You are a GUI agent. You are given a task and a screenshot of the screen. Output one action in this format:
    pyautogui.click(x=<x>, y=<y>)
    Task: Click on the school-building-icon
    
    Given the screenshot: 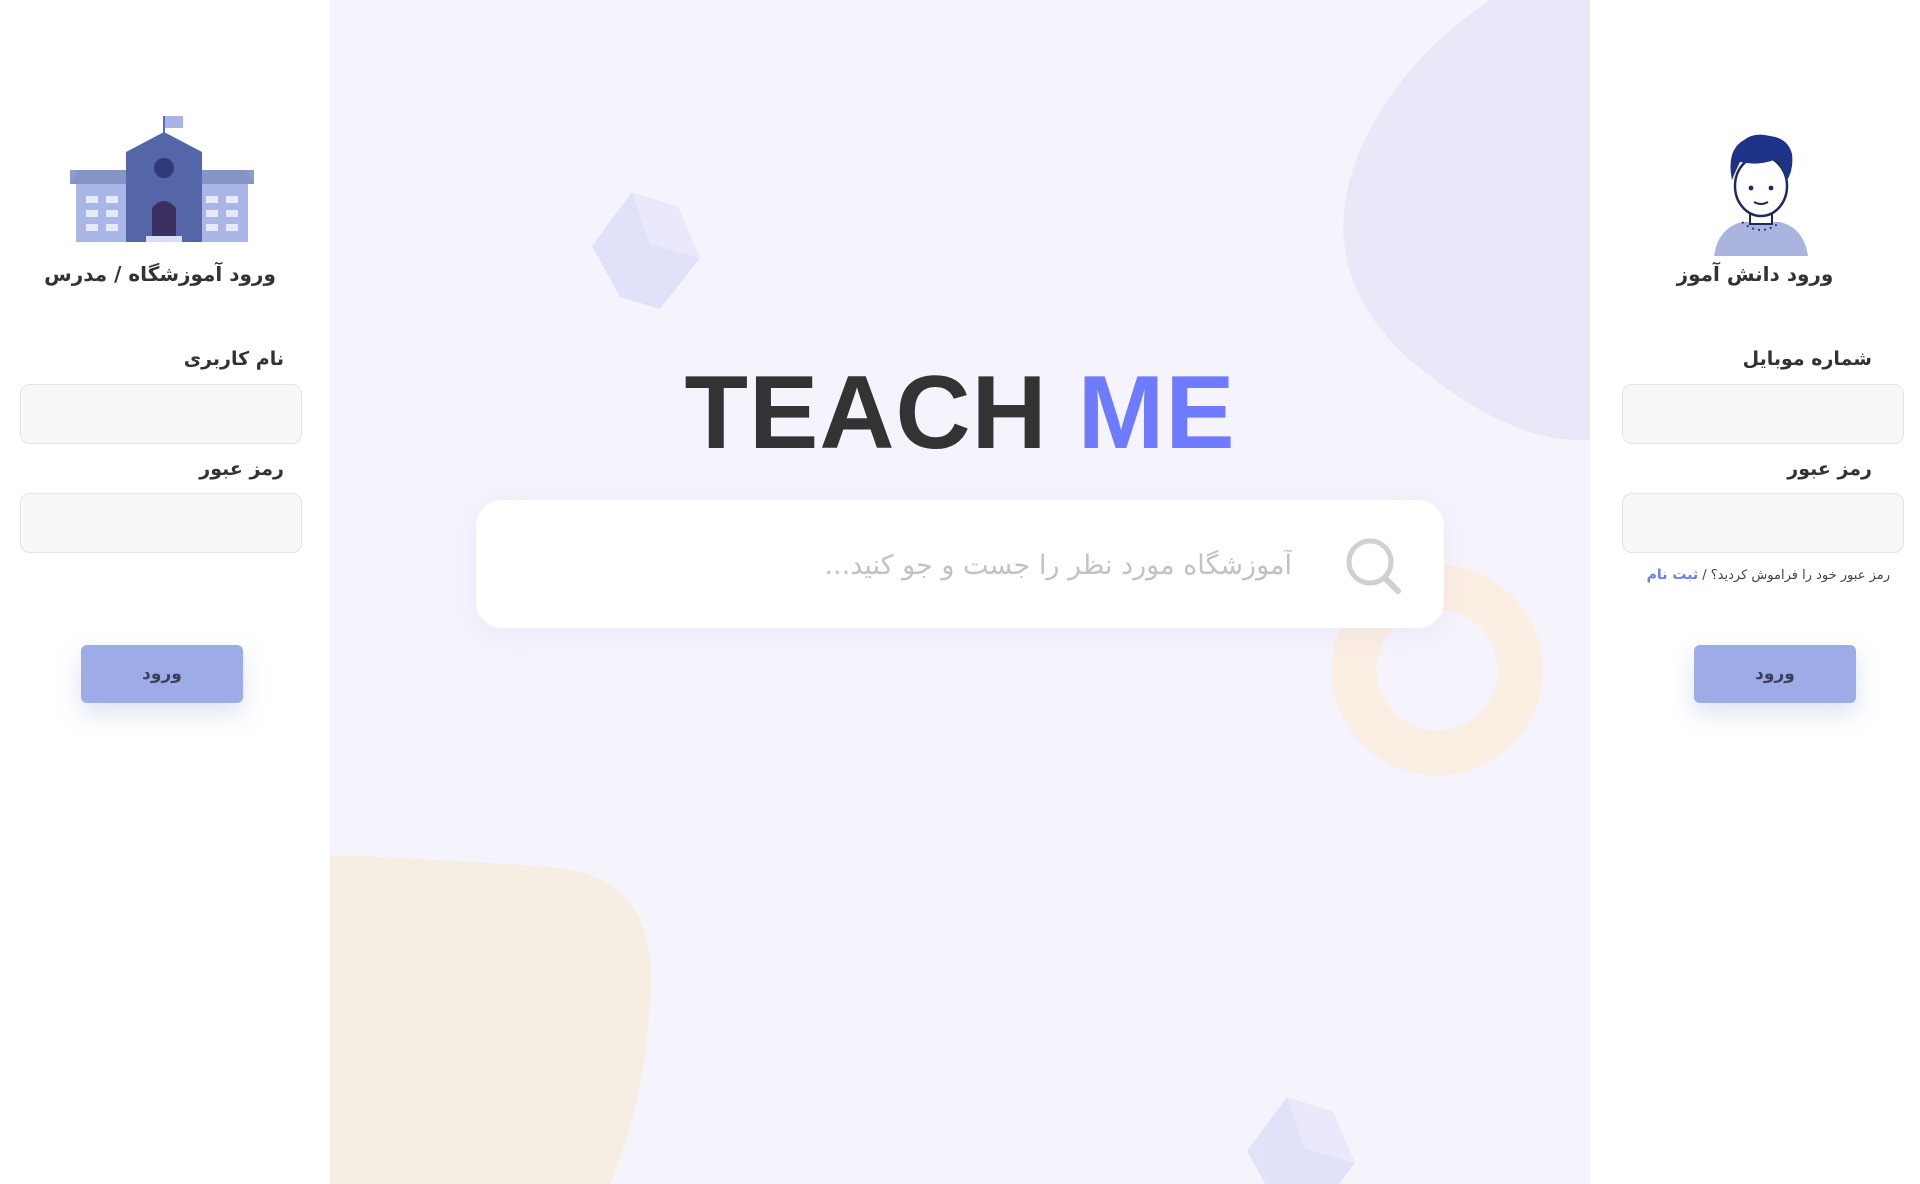 What is the action you would take?
    pyautogui.click(x=162, y=179)
    